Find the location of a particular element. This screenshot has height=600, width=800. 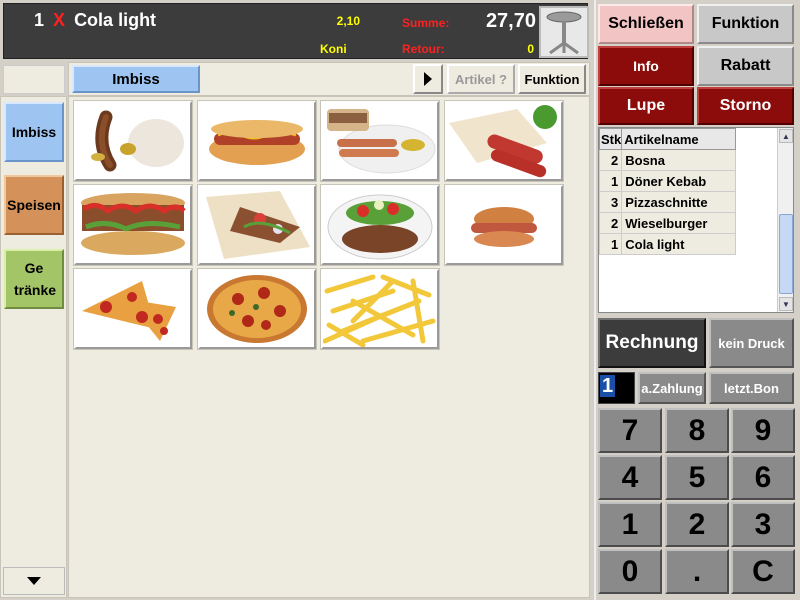

retour-value: 0 is located at coordinates (530, 49).